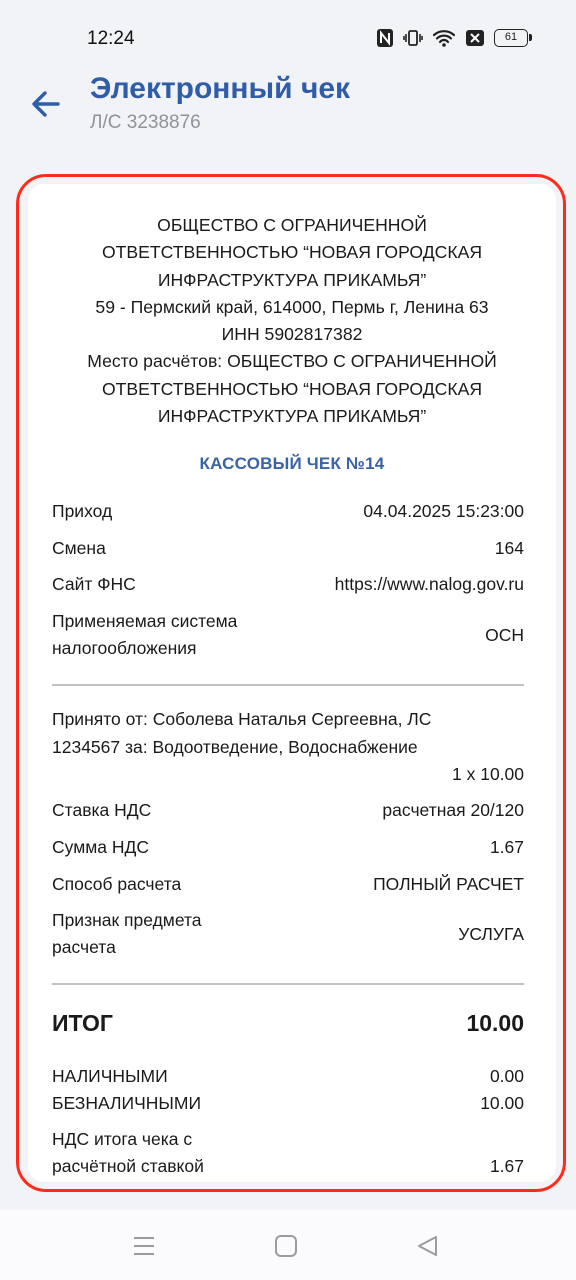 The image size is (576, 1280). Describe the element at coordinates (288, 39) in the screenshot. I see `status-bar: 12:24 61` at that location.